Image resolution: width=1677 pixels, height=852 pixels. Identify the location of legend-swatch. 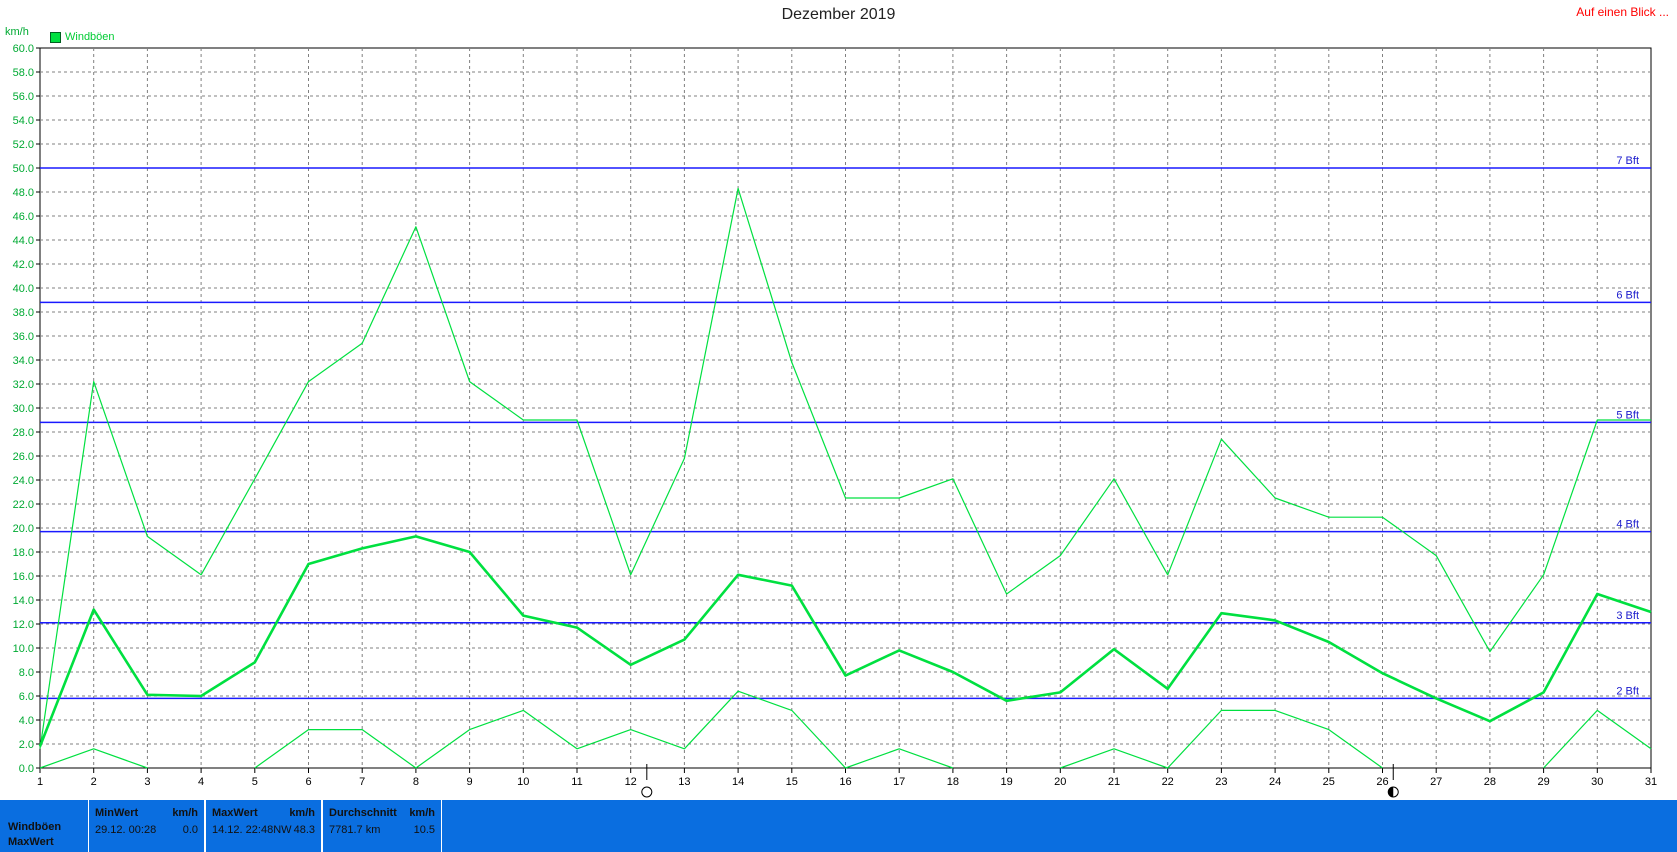
(55, 37).